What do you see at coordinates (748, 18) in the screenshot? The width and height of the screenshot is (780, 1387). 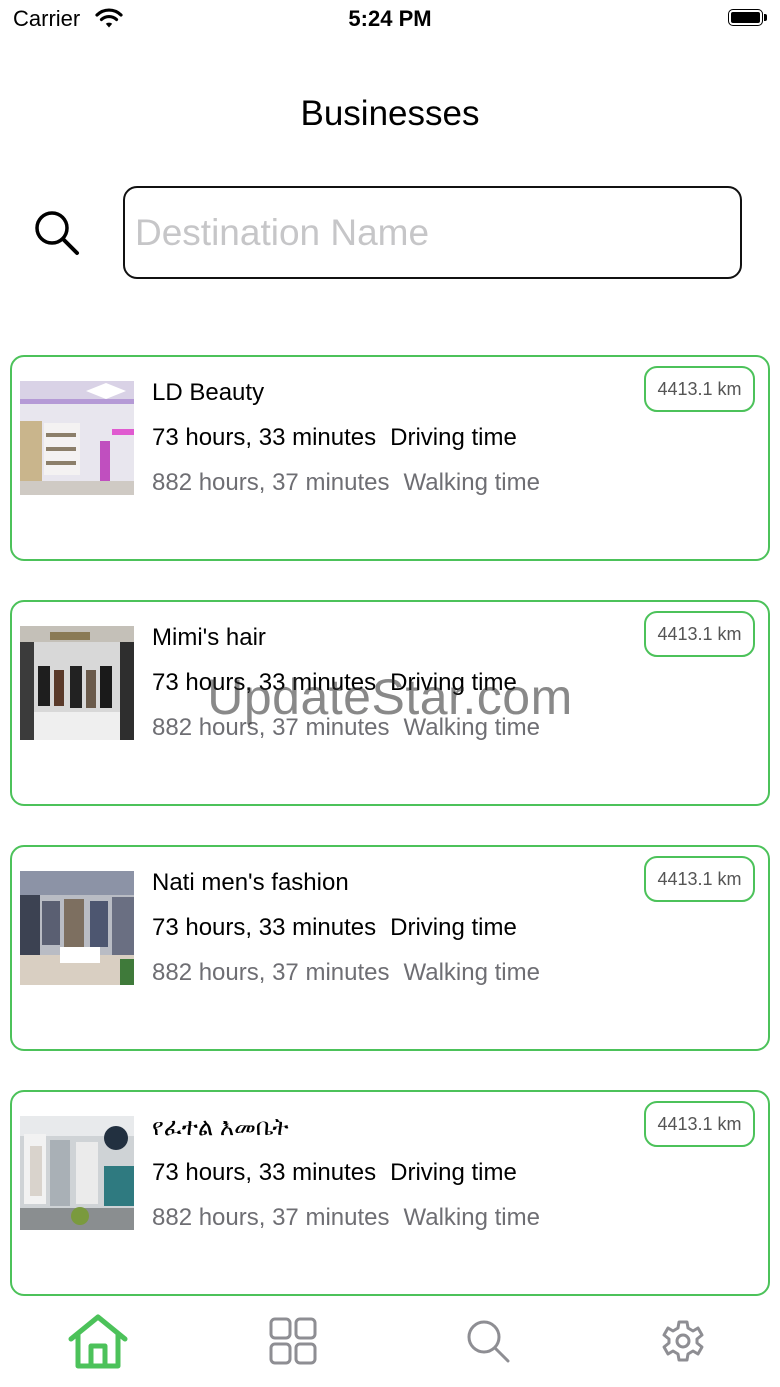 I see `battery-icon` at bounding box center [748, 18].